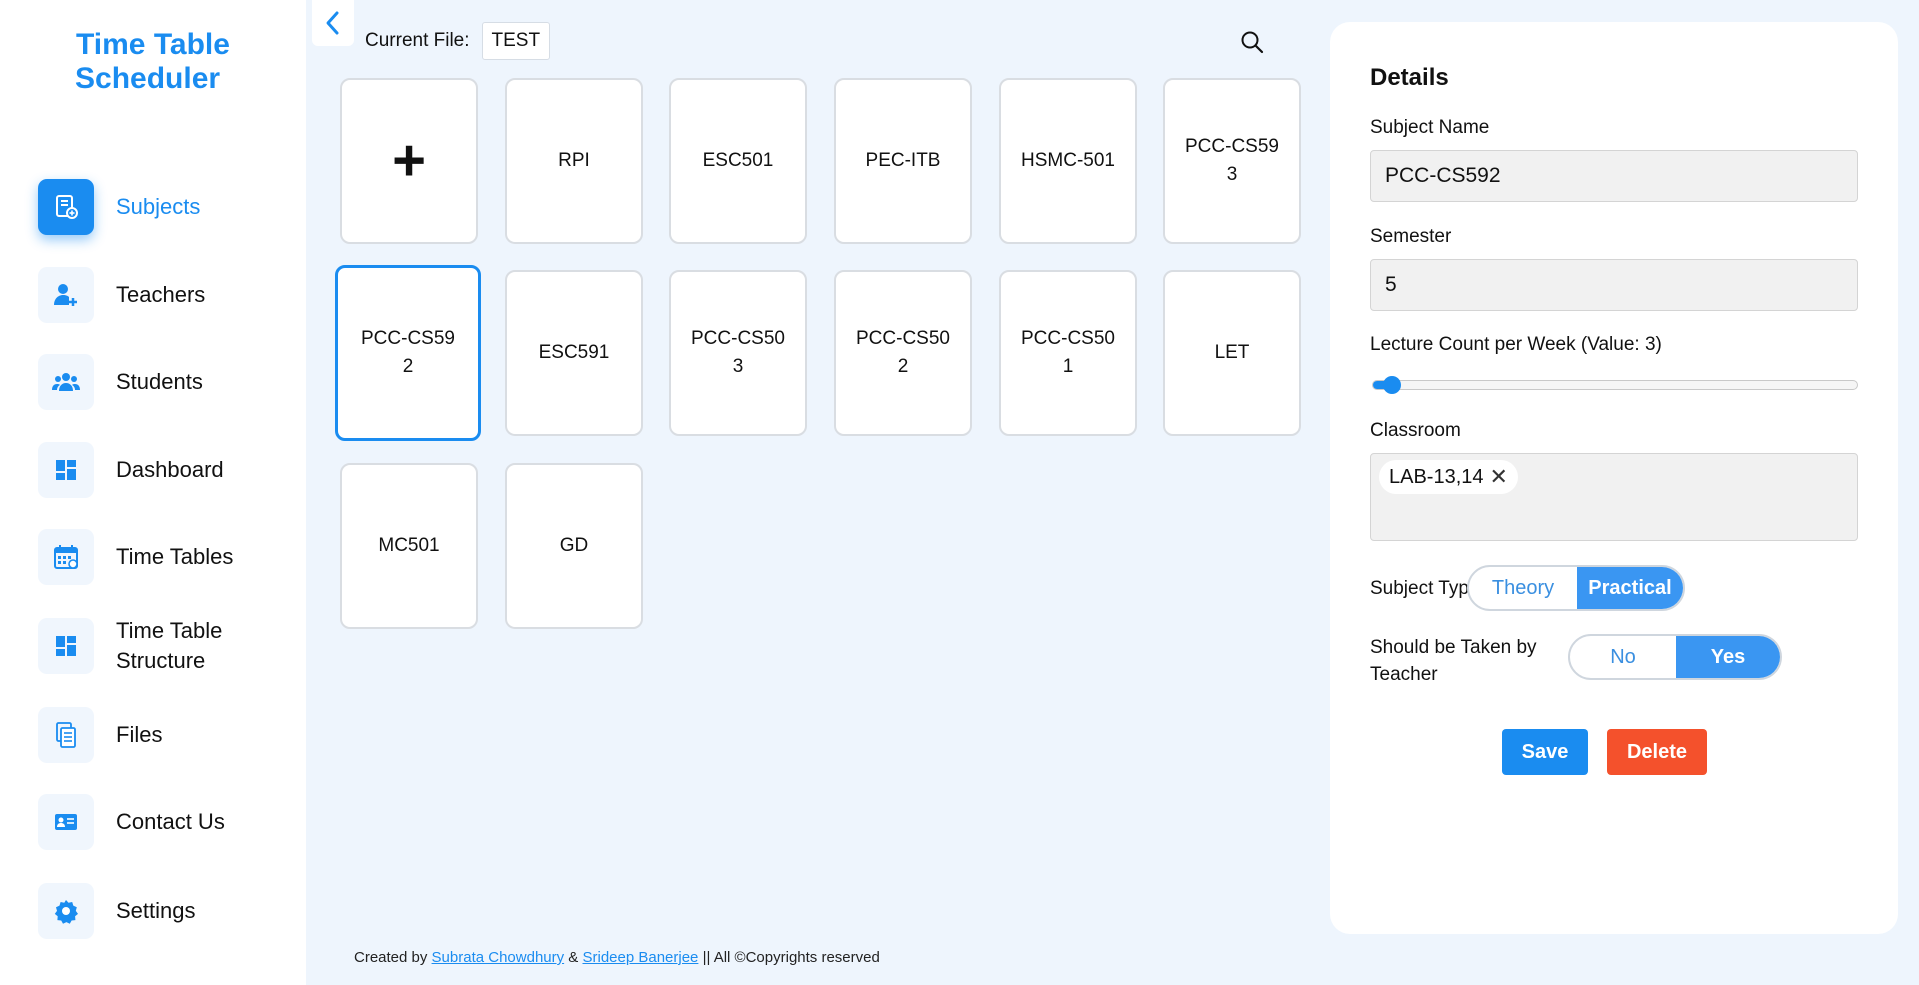 This screenshot has width=1919, height=985. What do you see at coordinates (66, 822) in the screenshot?
I see `contact-card-icon` at bounding box center [66, 822].